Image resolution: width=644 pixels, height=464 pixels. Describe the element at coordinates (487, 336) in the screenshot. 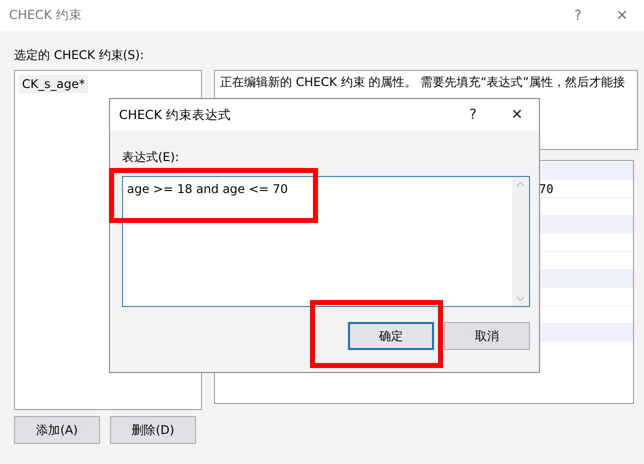

I see `button: 取消` at that location.